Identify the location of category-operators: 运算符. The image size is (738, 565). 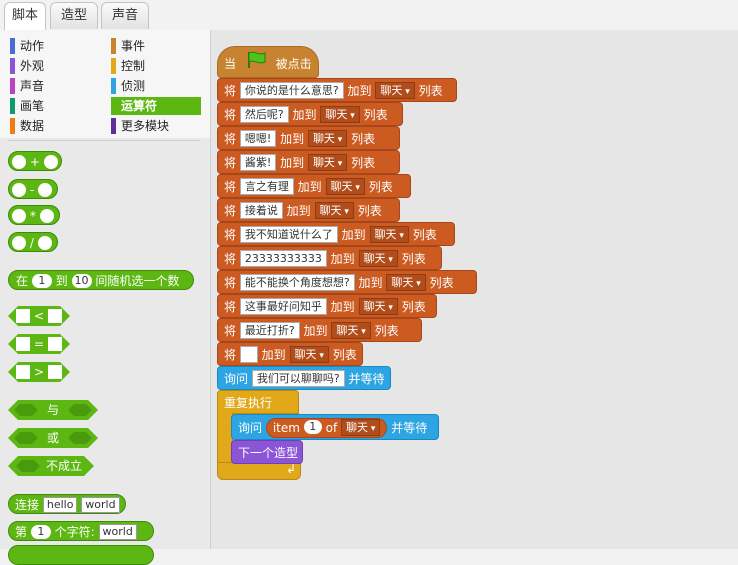
(156, 106).